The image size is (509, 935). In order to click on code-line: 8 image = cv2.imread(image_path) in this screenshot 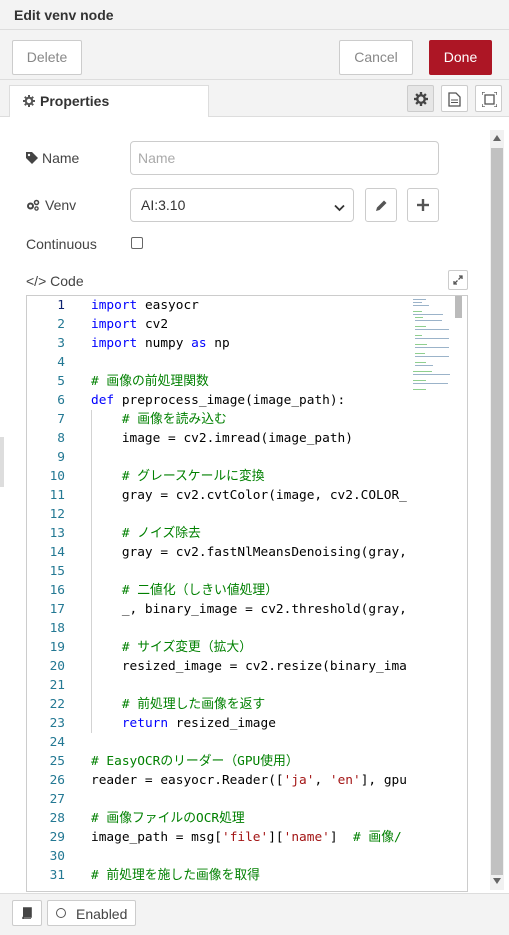, I will do `click(247, 438)`.